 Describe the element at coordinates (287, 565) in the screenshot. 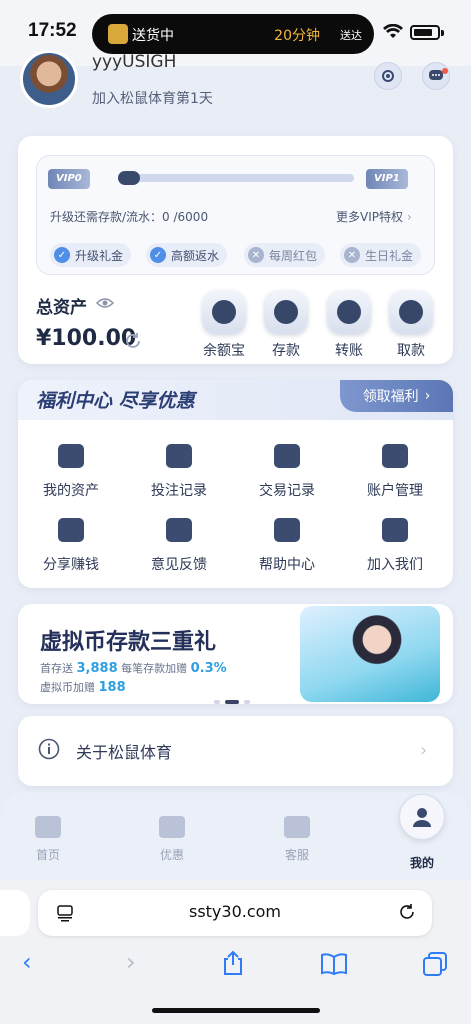

I see `grid-label: 帮助中心` at that location.